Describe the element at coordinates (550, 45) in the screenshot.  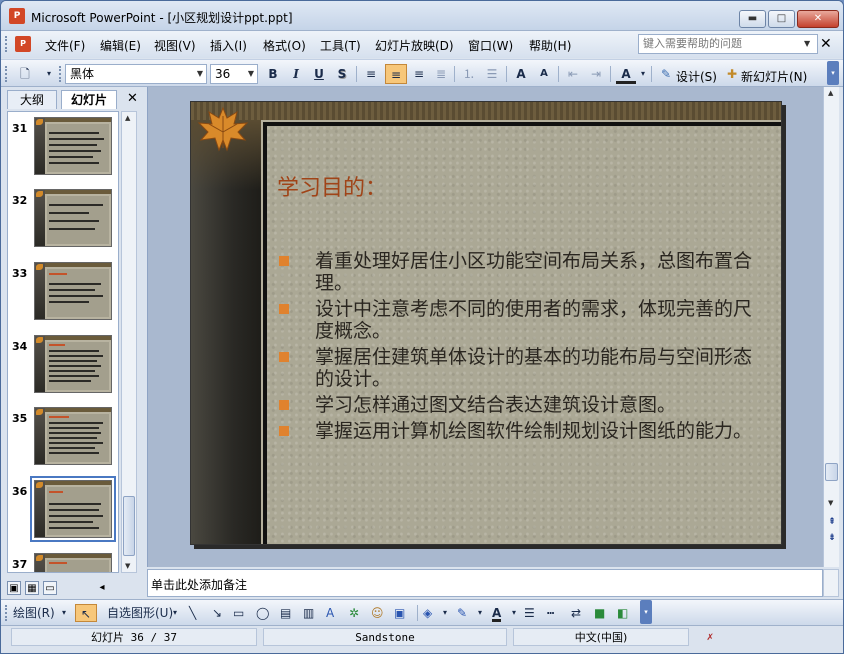
I see `menu-help: 帮助(H)` at that location.